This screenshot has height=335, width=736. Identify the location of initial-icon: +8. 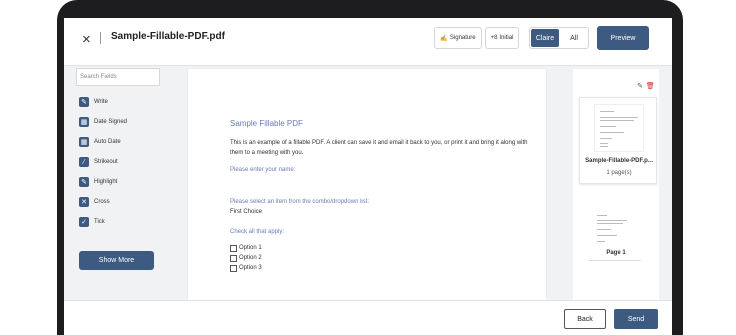
(494, 38).